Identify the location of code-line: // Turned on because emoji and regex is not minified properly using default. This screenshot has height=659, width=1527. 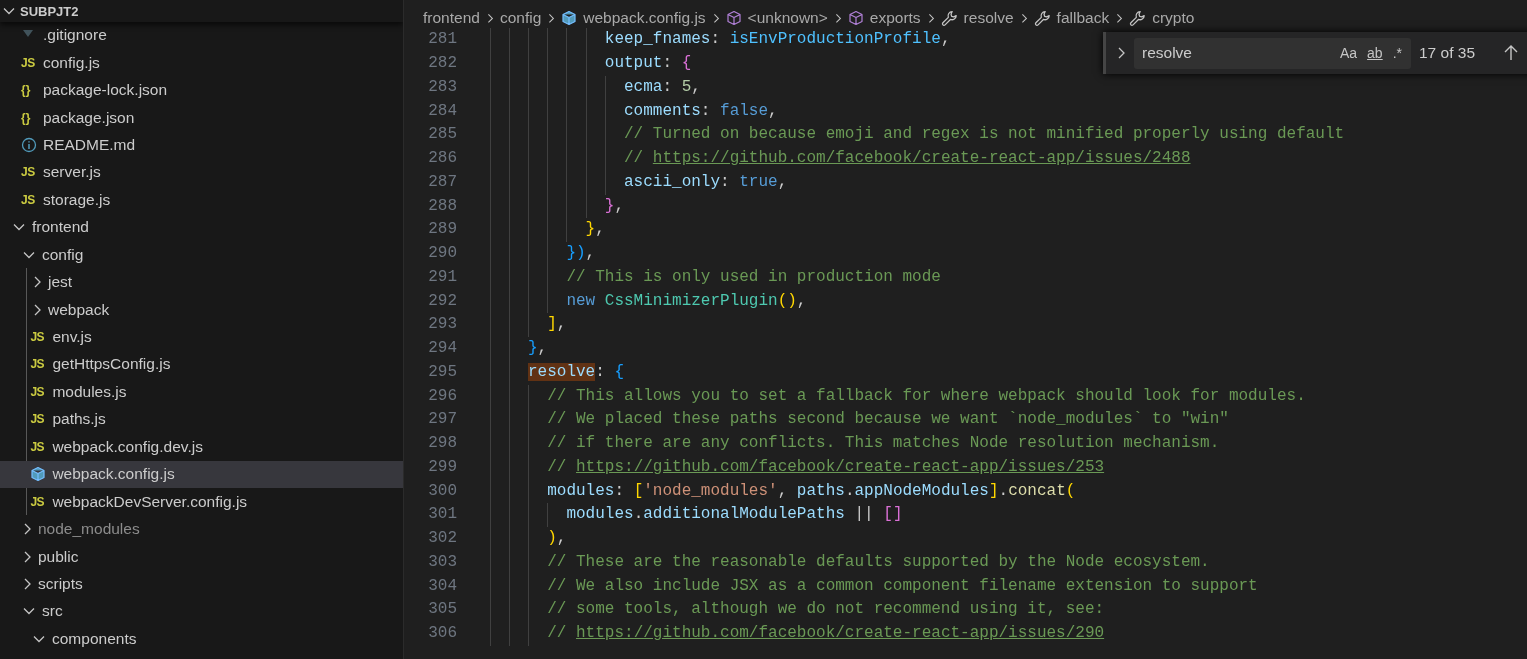
(907, 135).